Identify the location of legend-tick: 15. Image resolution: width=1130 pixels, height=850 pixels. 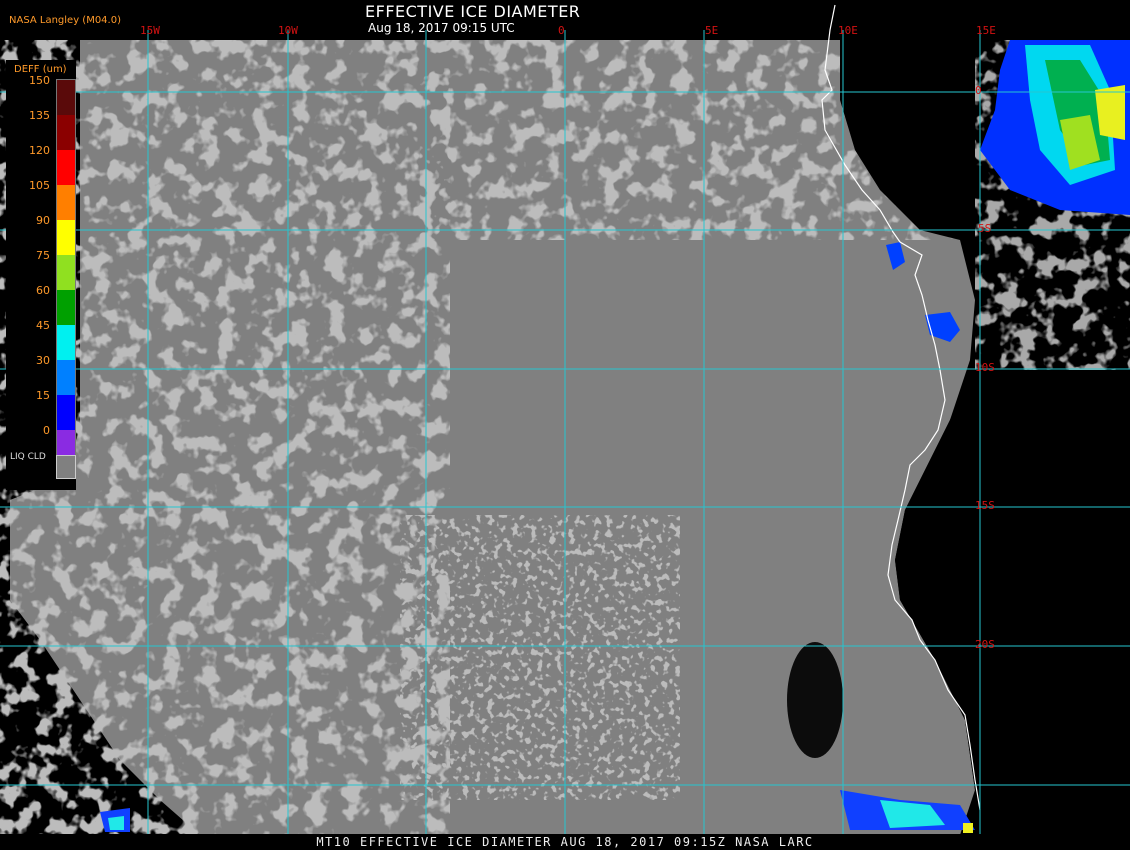
(43, 395).